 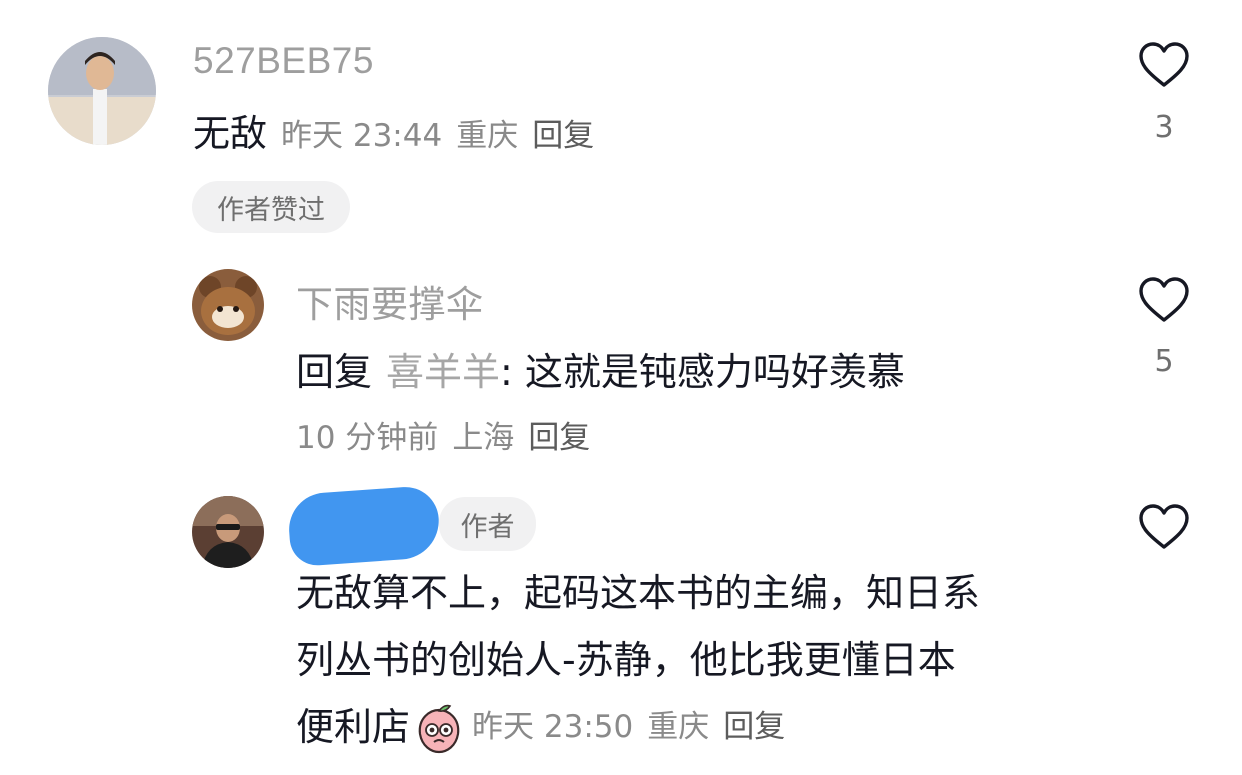 What do you see at coordinates (353, 727) in the screenshot?
I see `comment-text-line: 便利店` at bounding box center [353, 727].